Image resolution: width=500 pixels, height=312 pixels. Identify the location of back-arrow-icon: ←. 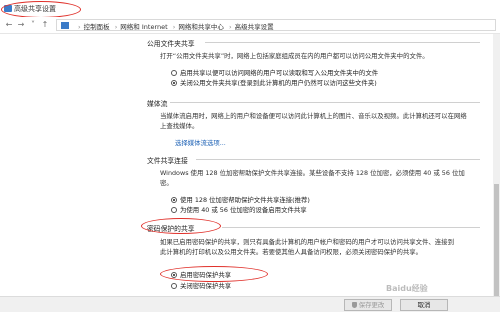
(9, 25).